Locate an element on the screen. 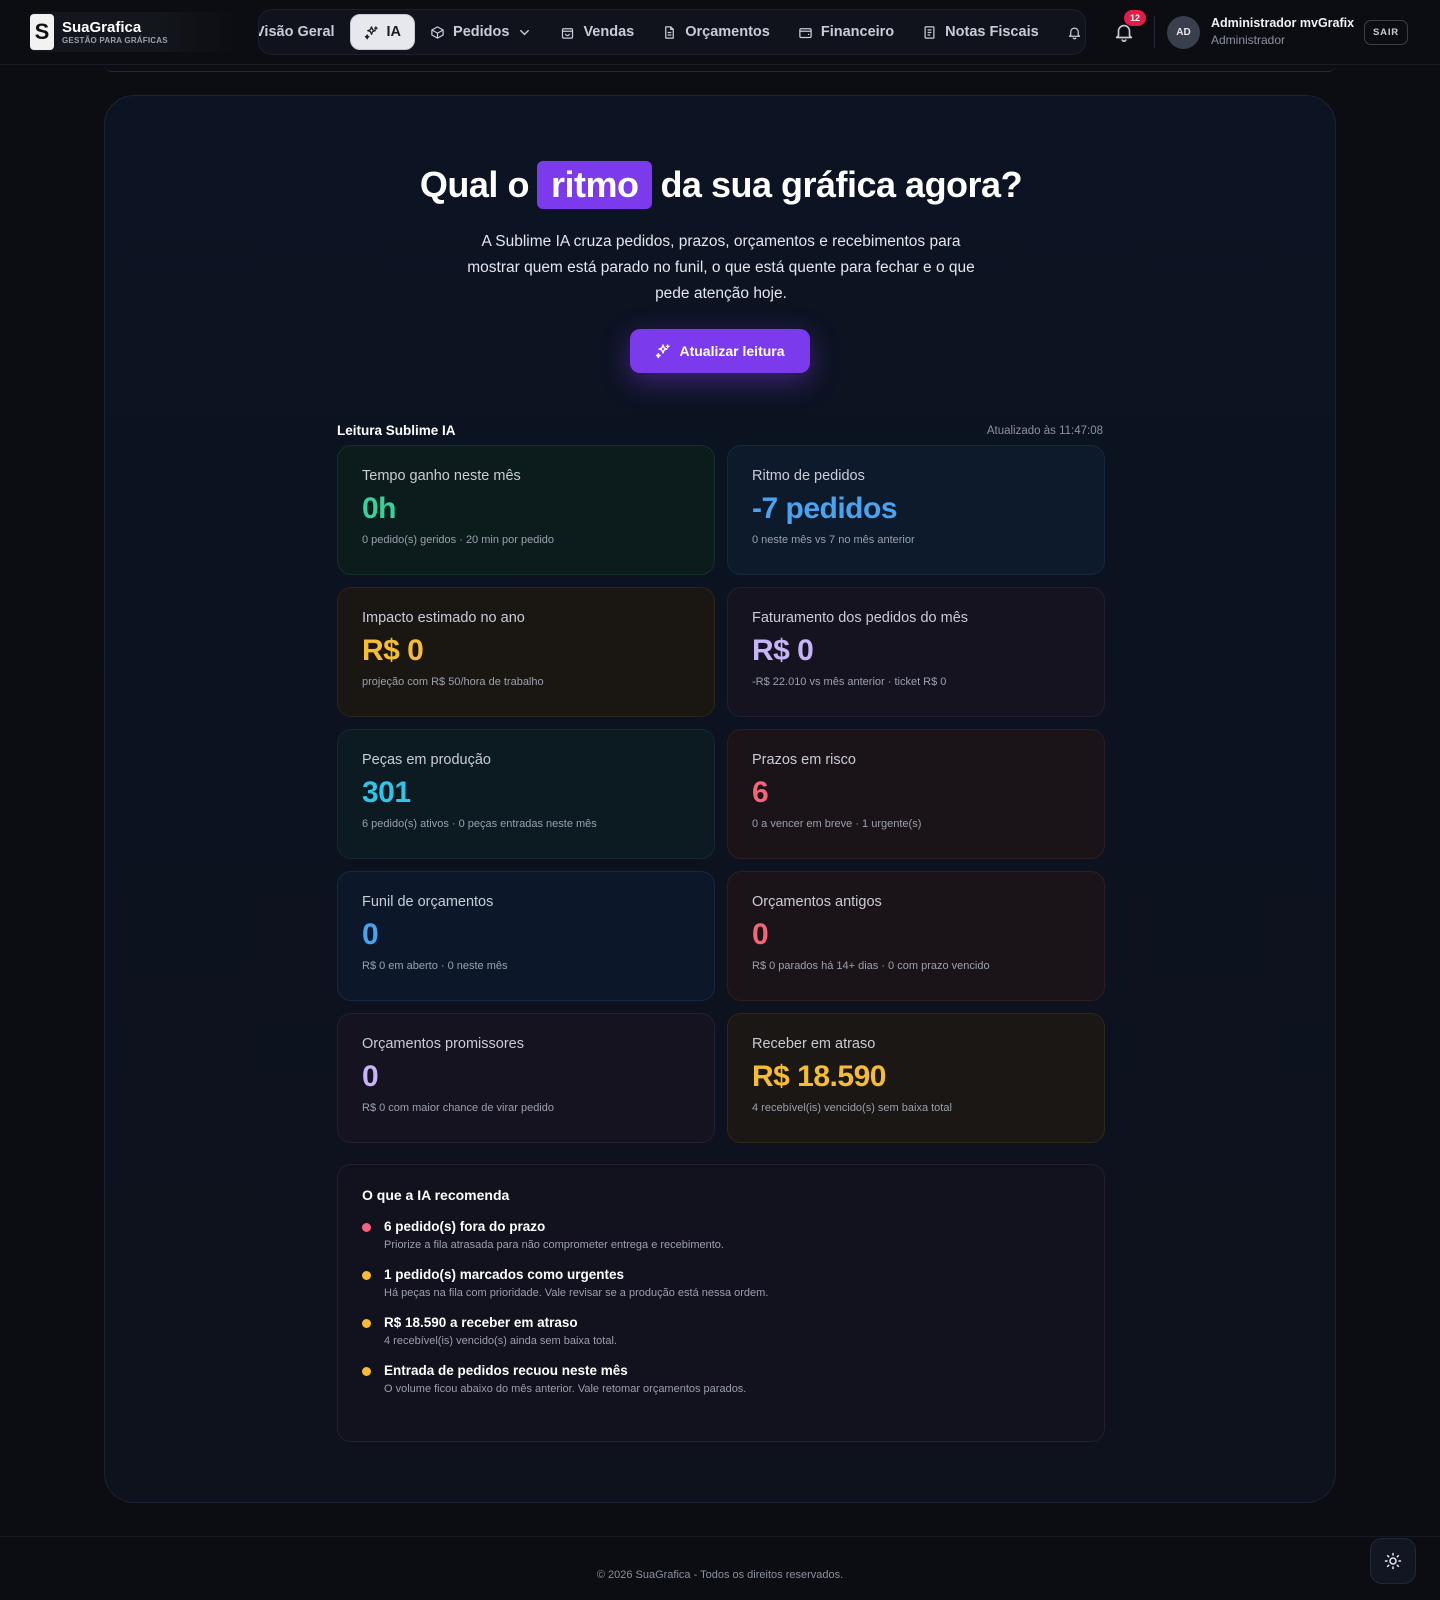 The height and width of the screenshot is (1600, 1440). nav-item-financeiro: Financeiro is located at coordinates (846, 32).